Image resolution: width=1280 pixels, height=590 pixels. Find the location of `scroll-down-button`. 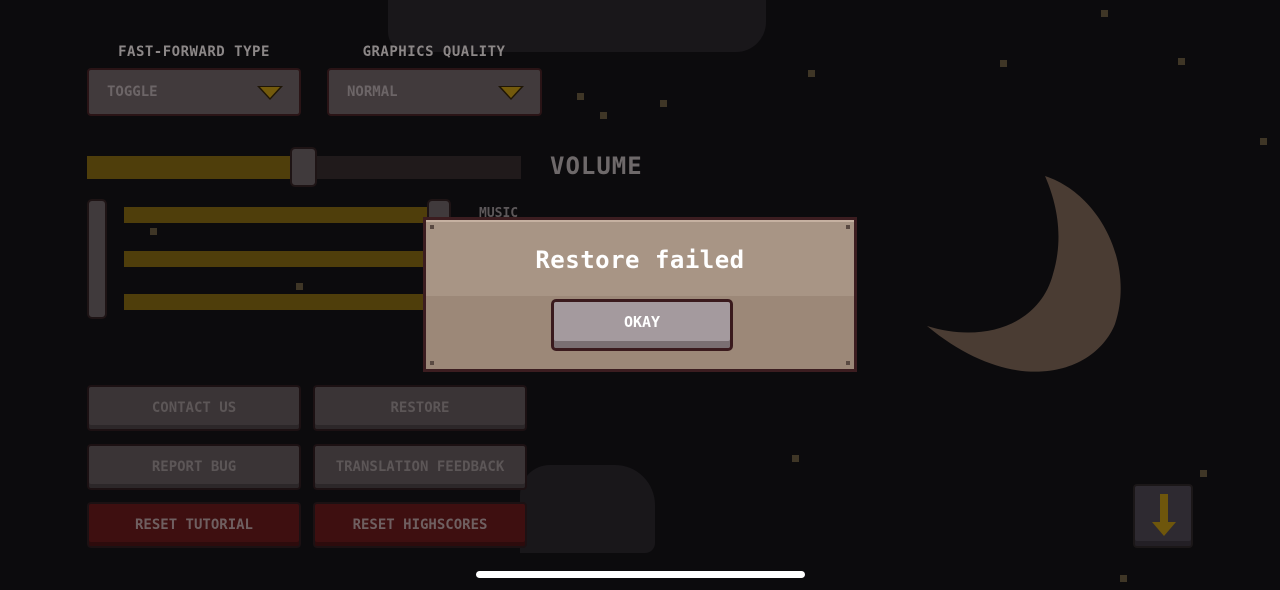

scroll-down-button is located at coordinates (1163, 516).